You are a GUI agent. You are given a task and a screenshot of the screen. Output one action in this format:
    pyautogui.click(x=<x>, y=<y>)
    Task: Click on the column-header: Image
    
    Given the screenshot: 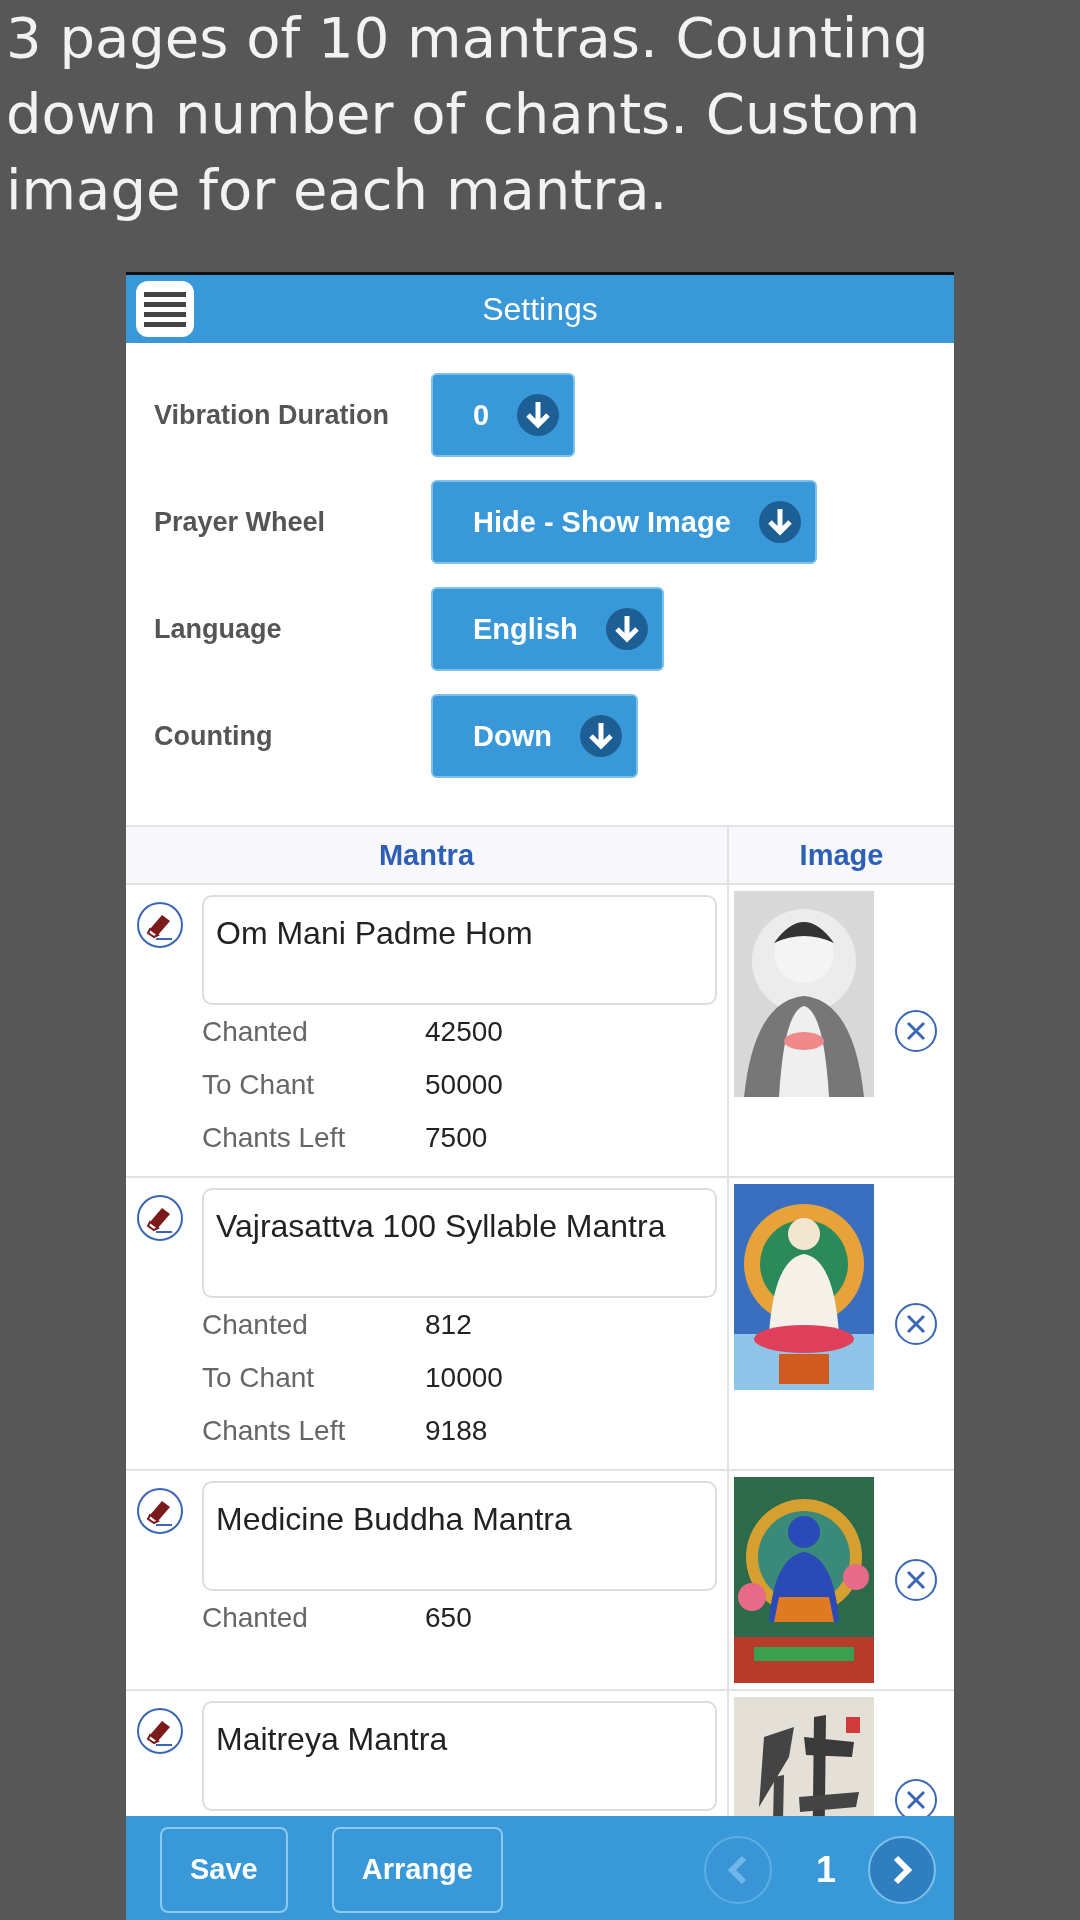 What is the action you would take?
    pyautogui.click(x=841, y=855)
    